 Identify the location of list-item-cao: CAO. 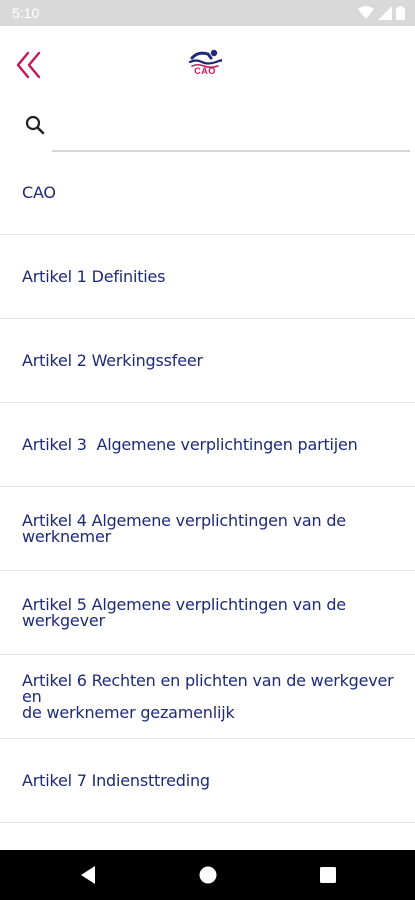
(207, 193).